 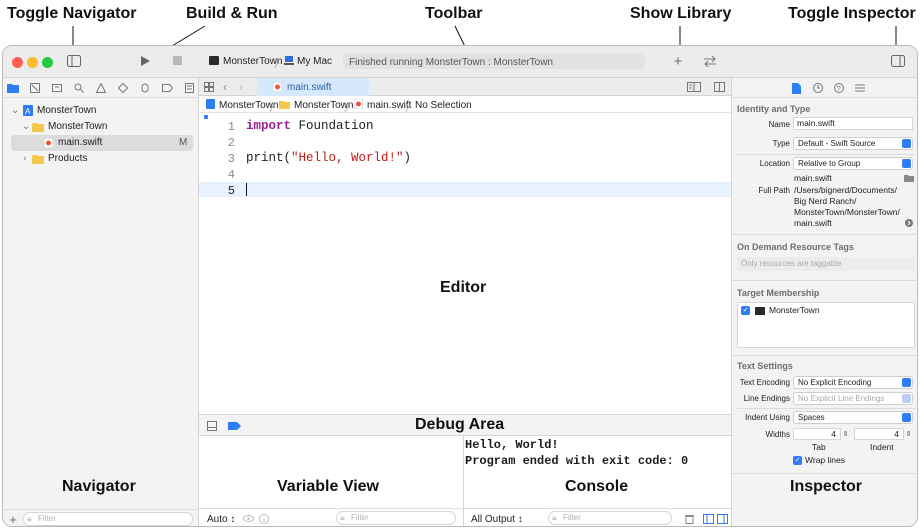 What do you see at coordinates (313, 87) in the screenshot?
I see `tab-main-swift: main.swift` at bounding box center [313, 87].